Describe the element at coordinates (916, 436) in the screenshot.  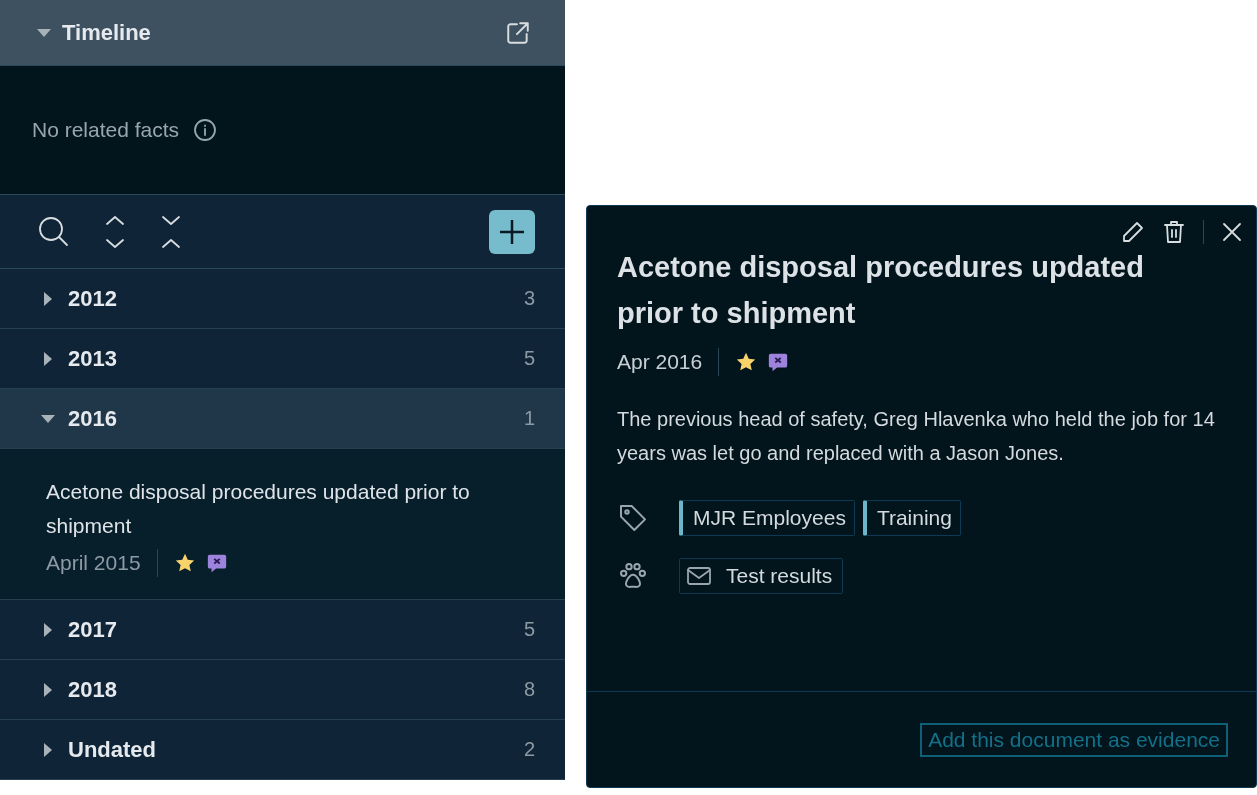
I see `fact-description: The previous head of safety, Greg Hlavenka who held the job for 14 years was let go and replaced with a Jason Jones.` at that location.